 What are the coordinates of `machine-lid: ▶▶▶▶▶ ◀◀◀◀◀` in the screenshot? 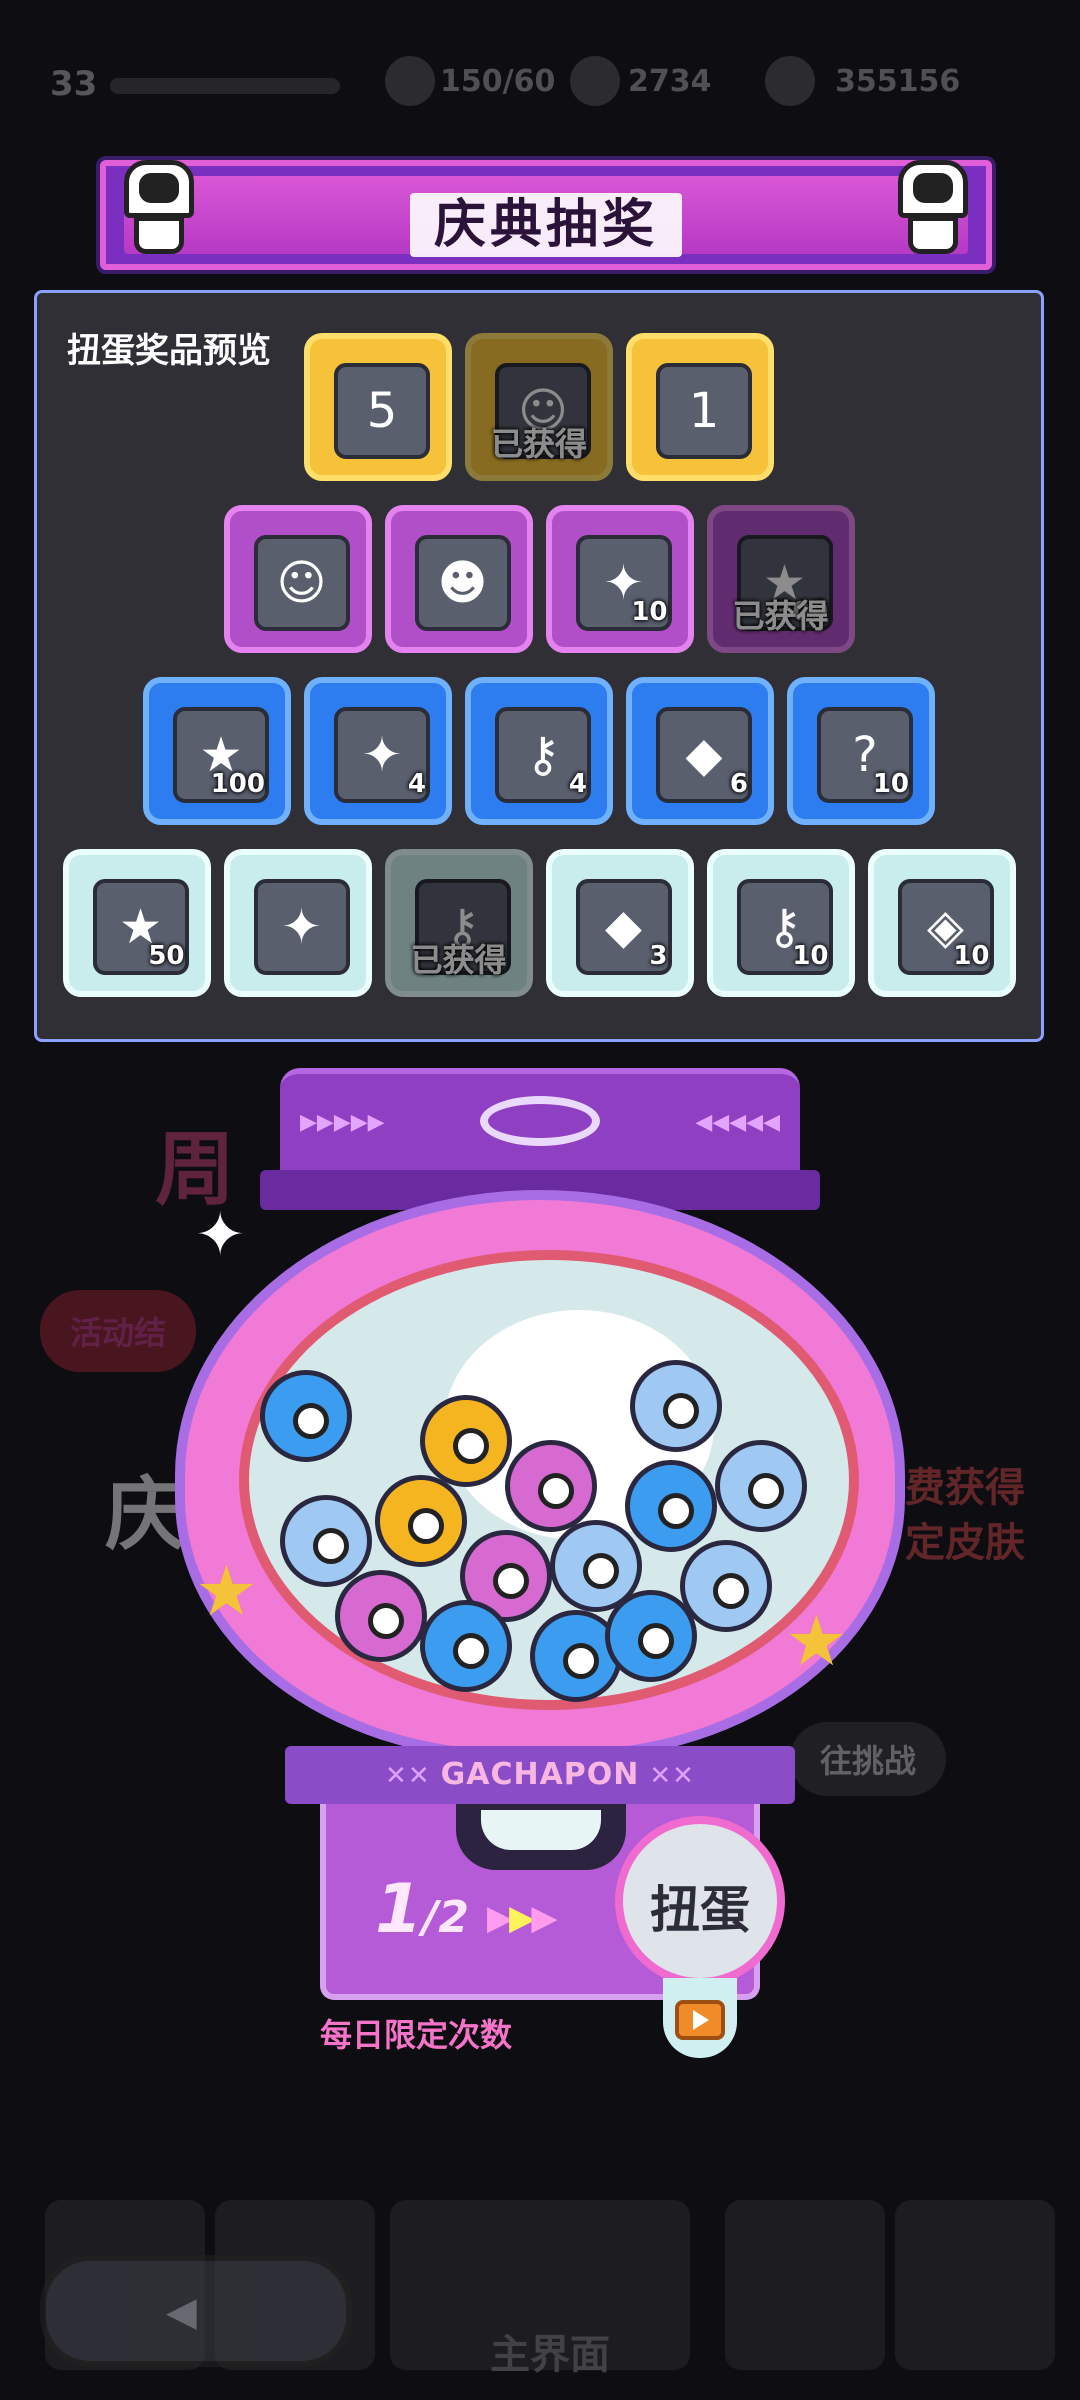 It's located at (540, 1127).